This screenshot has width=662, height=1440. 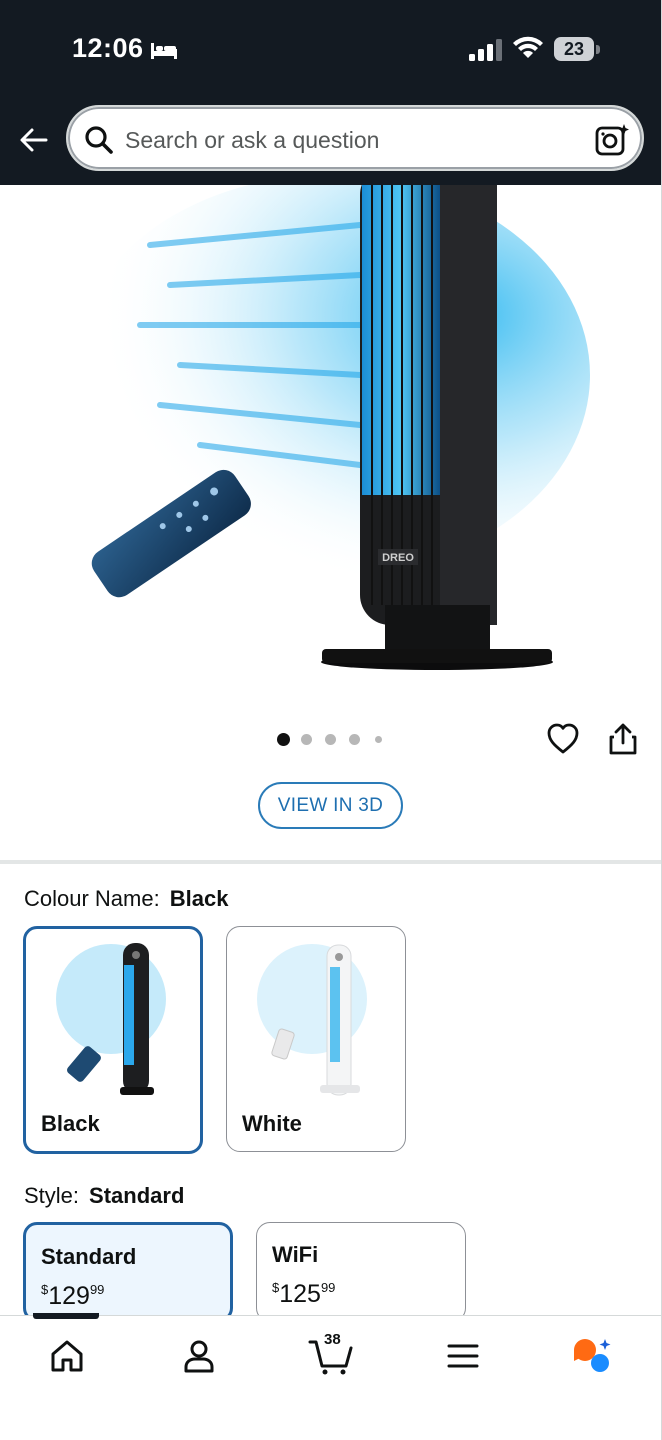 I want to click on search-icon, so click(x=99, y=140).